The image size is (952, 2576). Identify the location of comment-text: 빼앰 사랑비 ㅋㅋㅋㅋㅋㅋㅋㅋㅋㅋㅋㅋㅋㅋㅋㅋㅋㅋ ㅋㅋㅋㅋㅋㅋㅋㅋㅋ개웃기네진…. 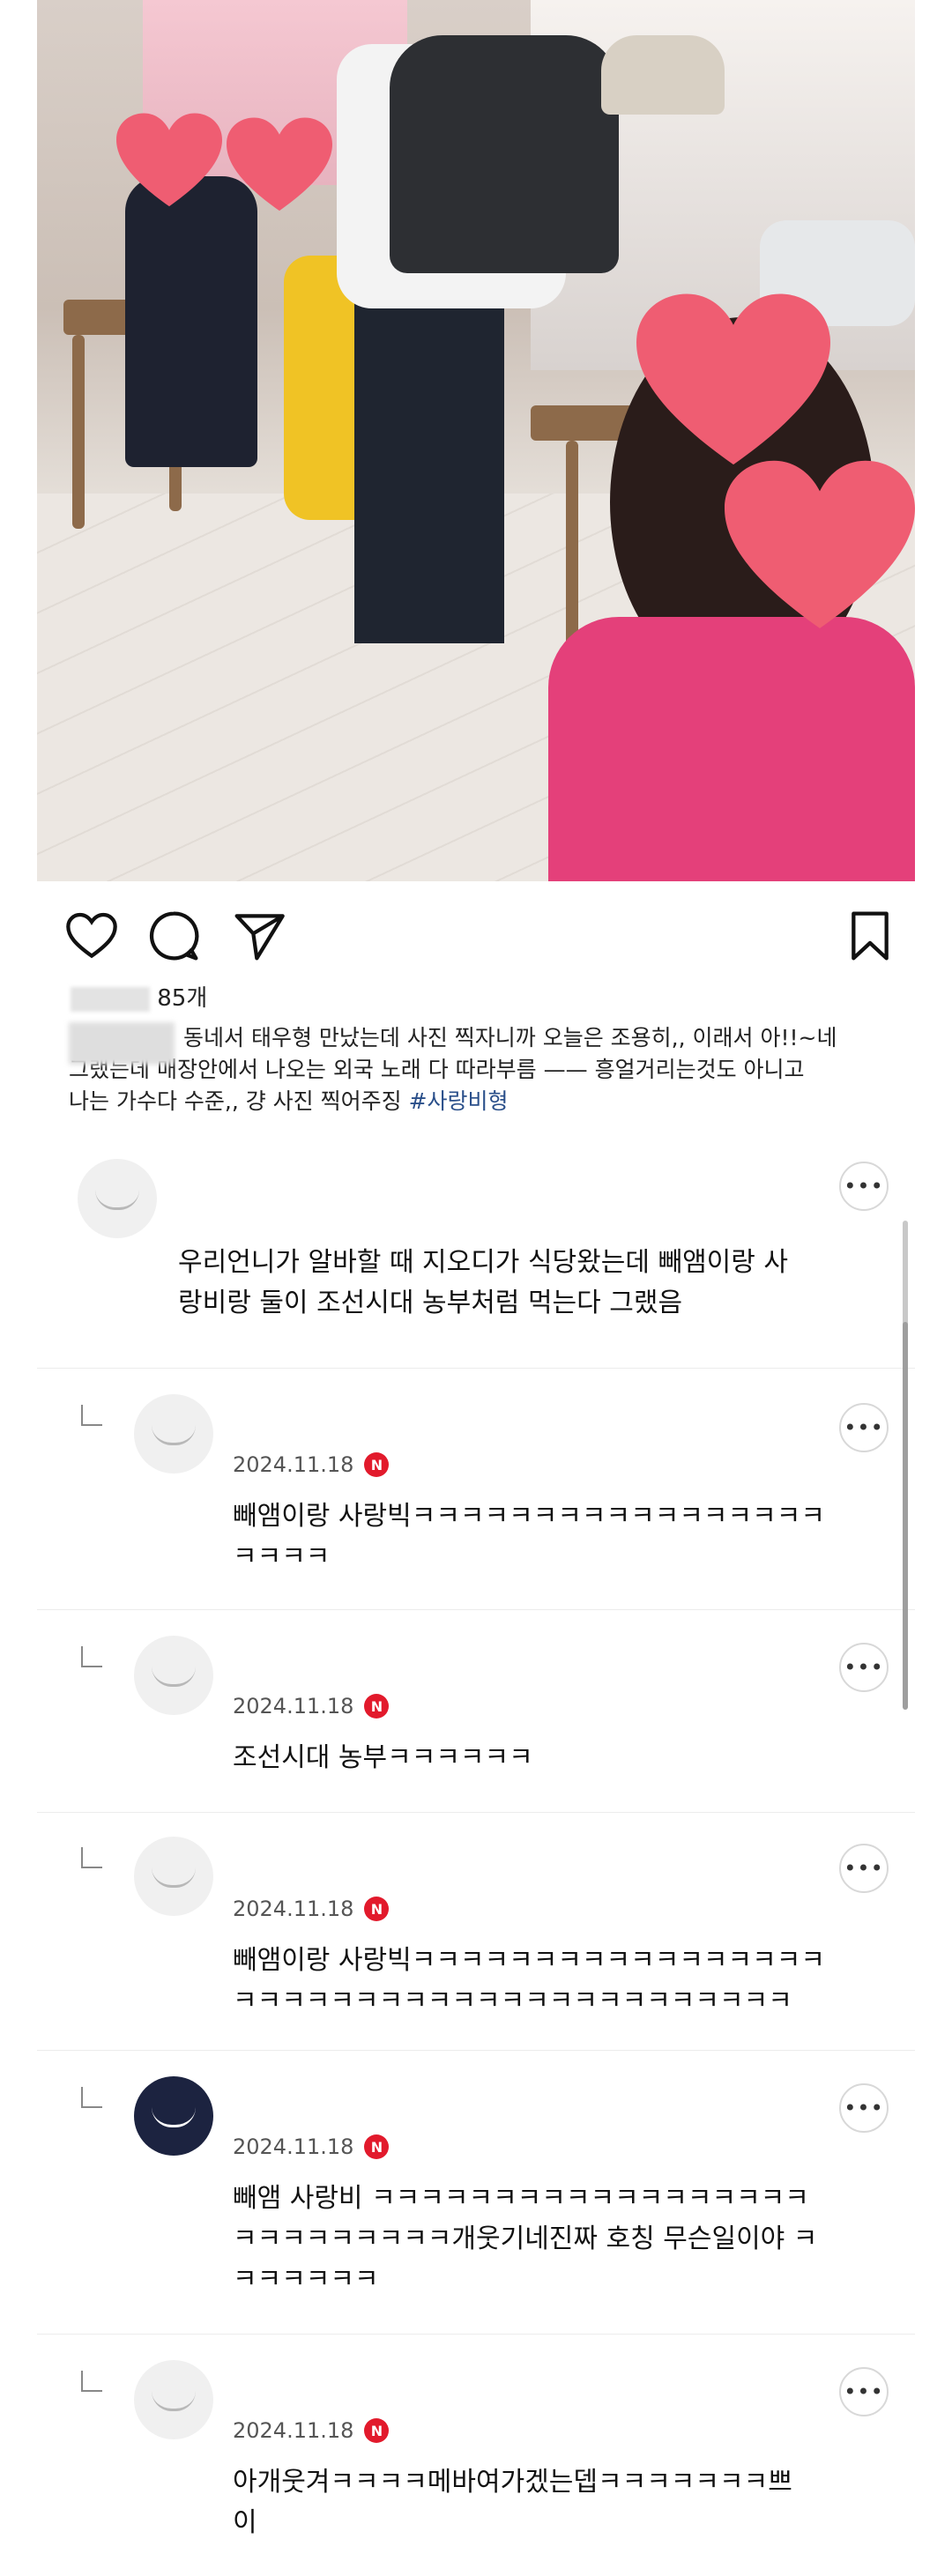
(525, 2239).